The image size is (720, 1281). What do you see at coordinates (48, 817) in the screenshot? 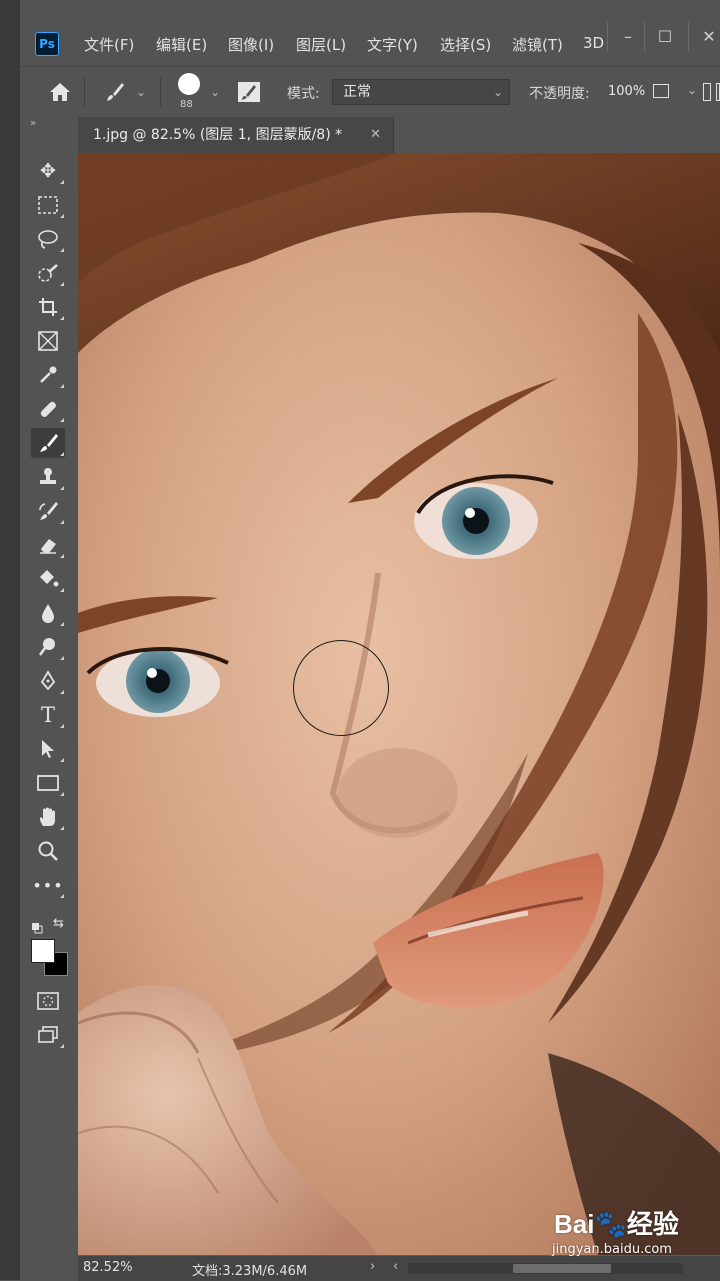
I see `hand-icon` at bounding box center [48, 817].